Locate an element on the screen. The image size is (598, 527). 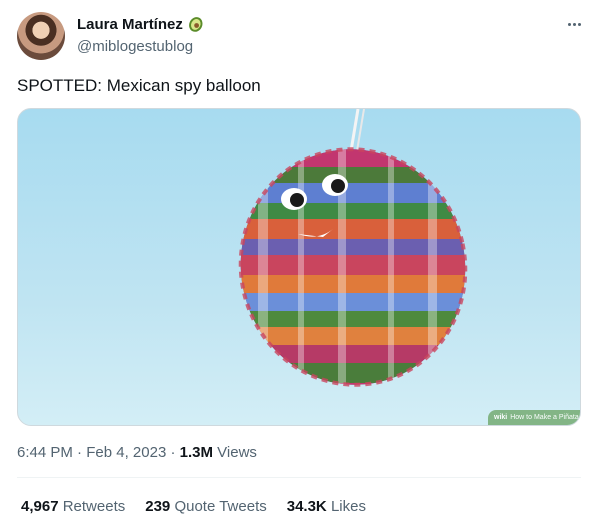
likes-label: Likes is located at coordinates (348, 506).